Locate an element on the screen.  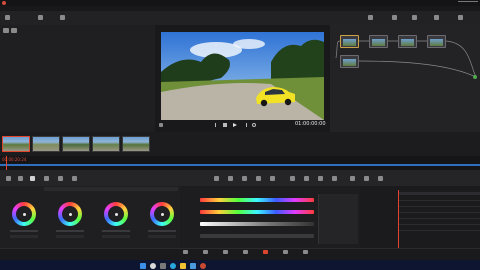
info-icon is located at coordinates (380, 178).